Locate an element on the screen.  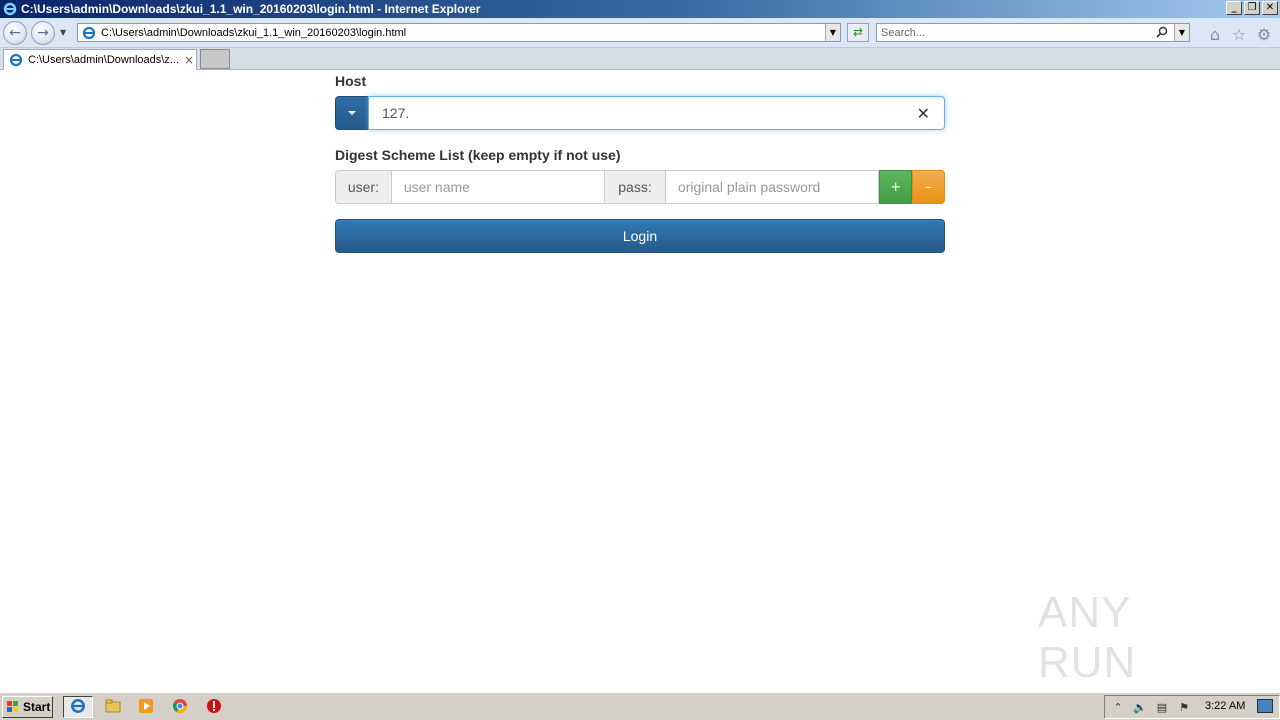
home-icon: ⌂ is located at coordinates (1215, 34).